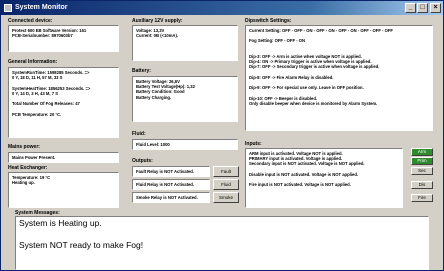 This screenshot has height=271, width=444. What do you see at coordinates (141, 71) in the screenshot?
I see `battery-label: Battery:` at bounding box center [141, 71].